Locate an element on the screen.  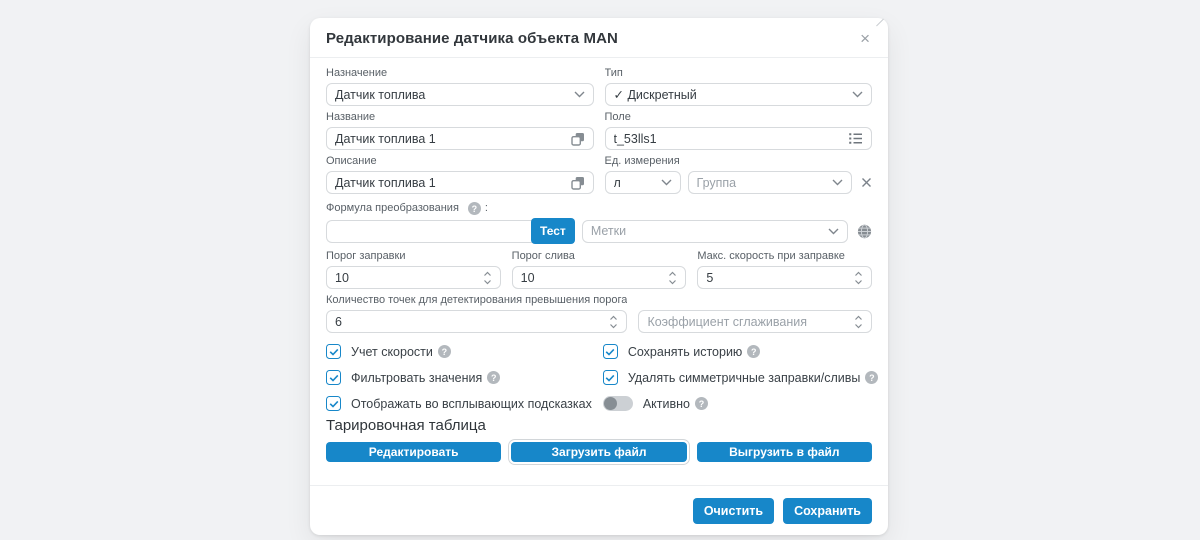
type-field: Тип ✓ Дискретный is located at coordinates (738, 86).